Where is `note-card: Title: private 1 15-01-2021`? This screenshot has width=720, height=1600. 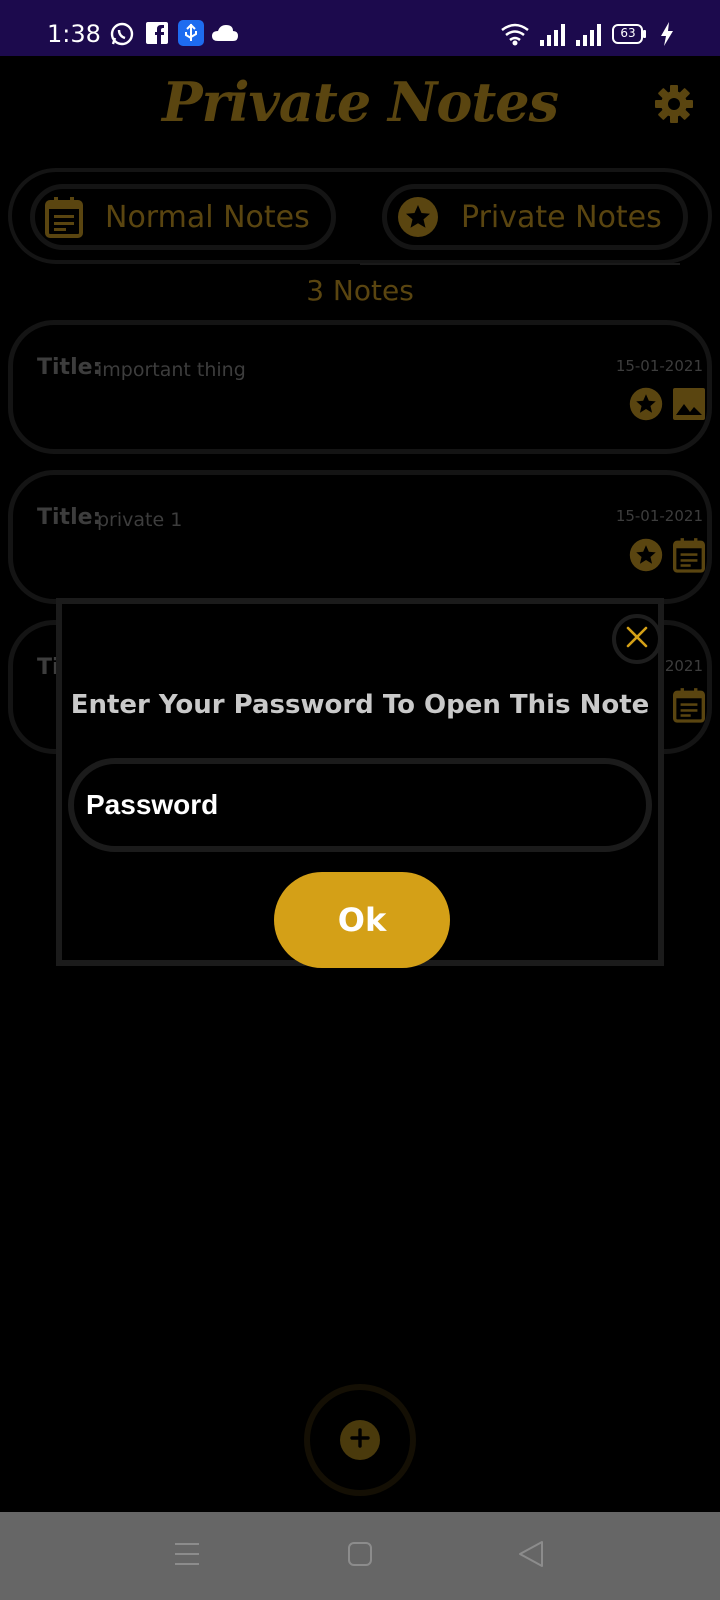
note-card: Title: private 1 15-01-2021 is located at coordinates (360, 537).